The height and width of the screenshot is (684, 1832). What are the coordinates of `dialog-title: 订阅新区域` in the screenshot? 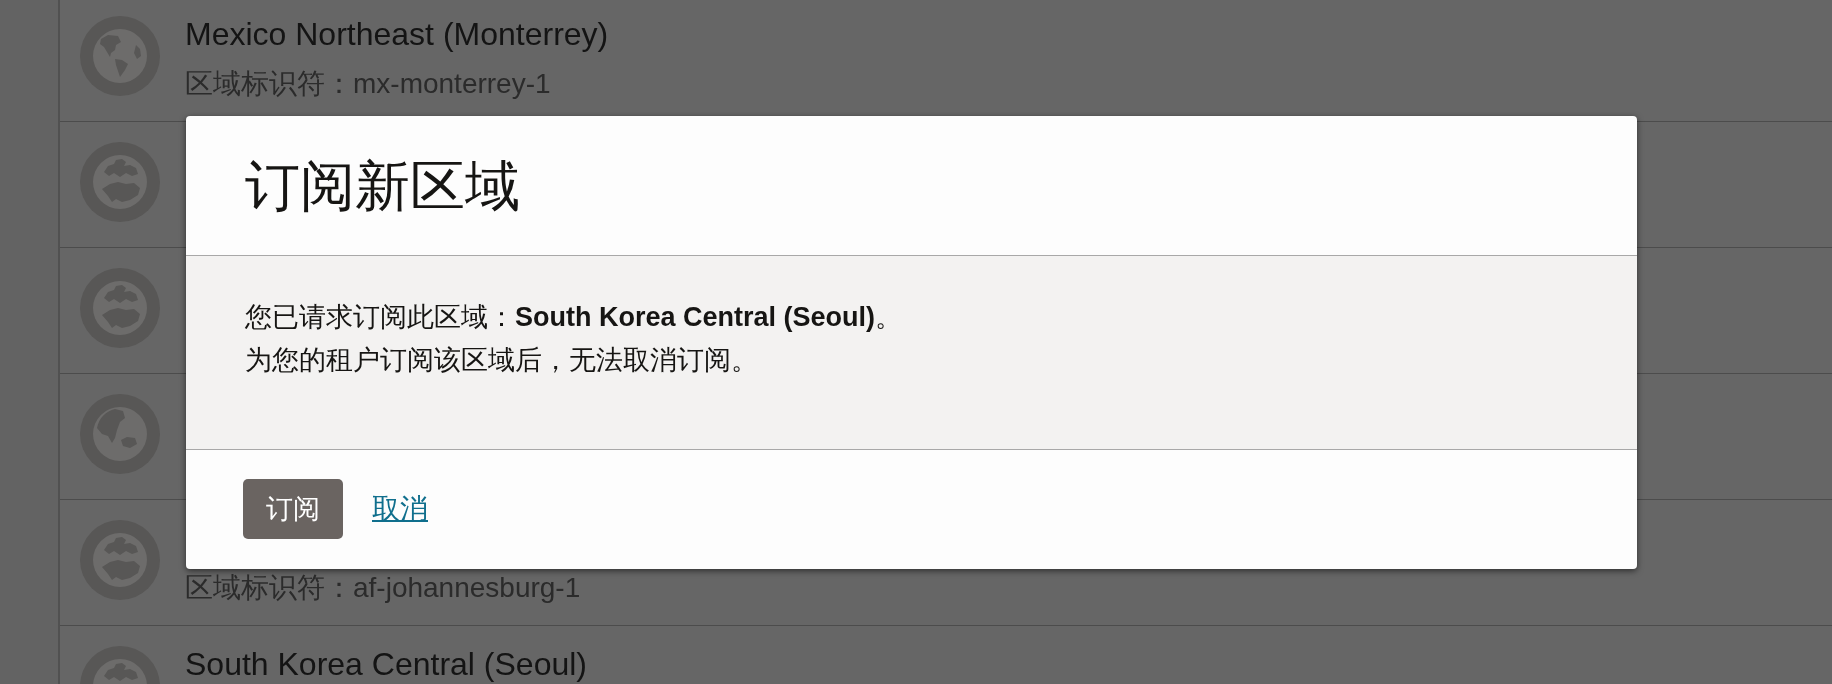 It's located at (382, 186).